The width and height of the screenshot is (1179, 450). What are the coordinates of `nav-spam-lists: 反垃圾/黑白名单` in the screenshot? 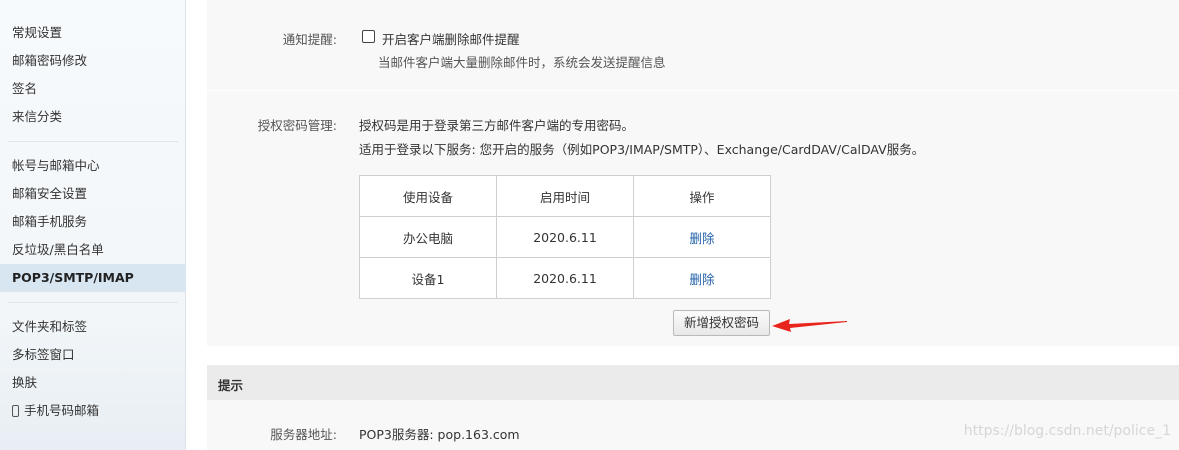 It's located at (93, 250).